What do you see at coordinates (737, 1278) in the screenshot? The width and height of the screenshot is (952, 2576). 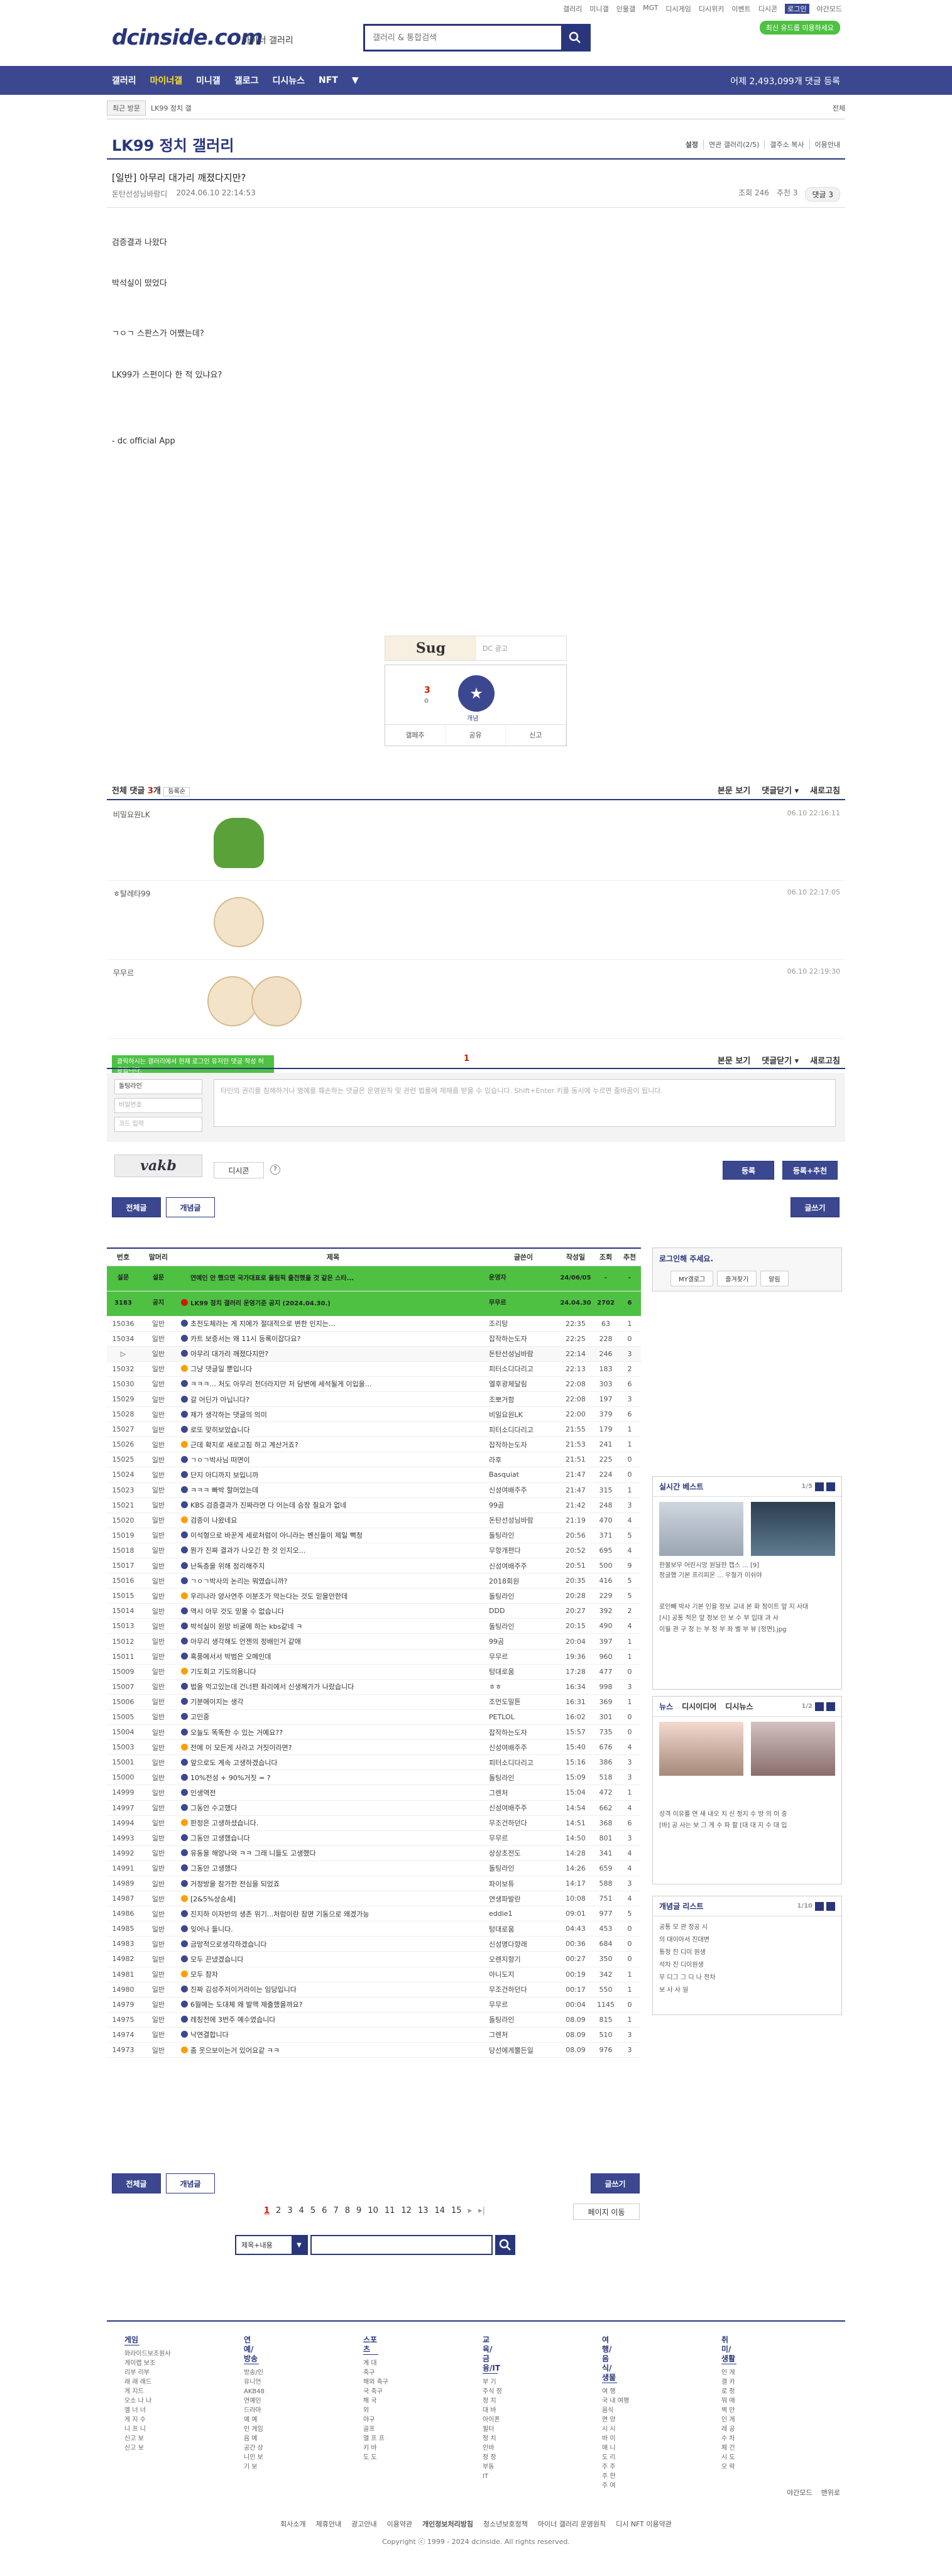 I see `favorites-button: 즐겨찾기` at bounding box center [737, 1278].